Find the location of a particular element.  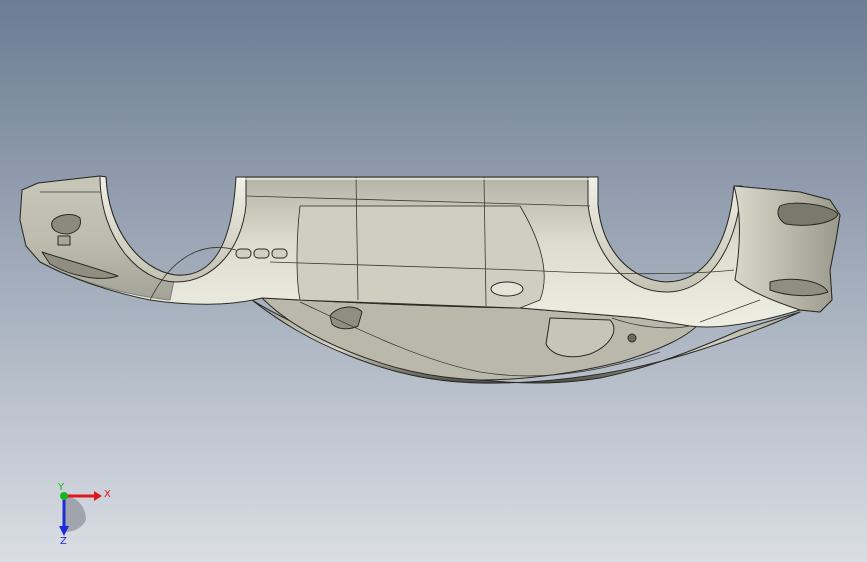

fuel-door is located at coordinates (507, 289).